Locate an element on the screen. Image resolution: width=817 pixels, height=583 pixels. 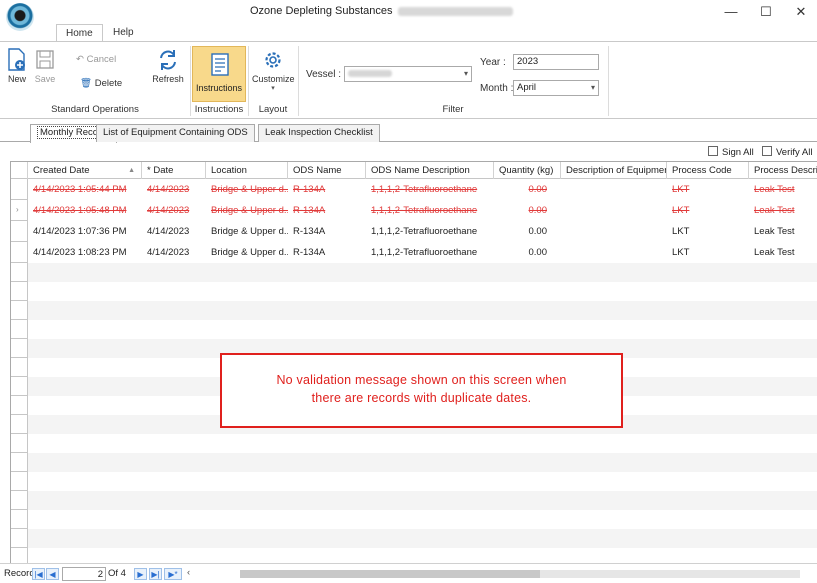
last-record-button: ▶| is located at coordinates (155, 574).